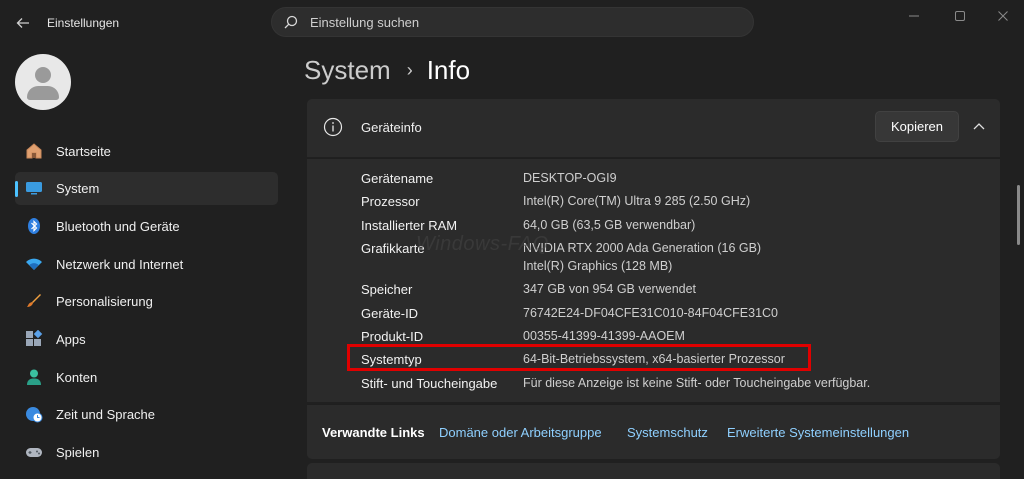 The height and width of the screenshot is (479, 1024). What do you see at coordinates (34, 226) in the screenshot?
I see `bluetooth-icon` at bounding box center [34, 226].